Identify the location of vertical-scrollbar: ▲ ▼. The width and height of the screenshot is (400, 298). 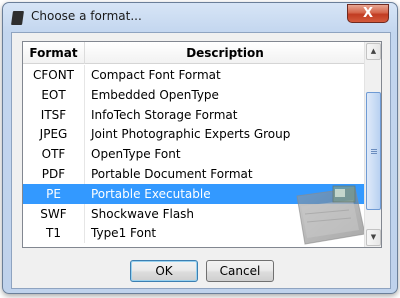
(372, 144).